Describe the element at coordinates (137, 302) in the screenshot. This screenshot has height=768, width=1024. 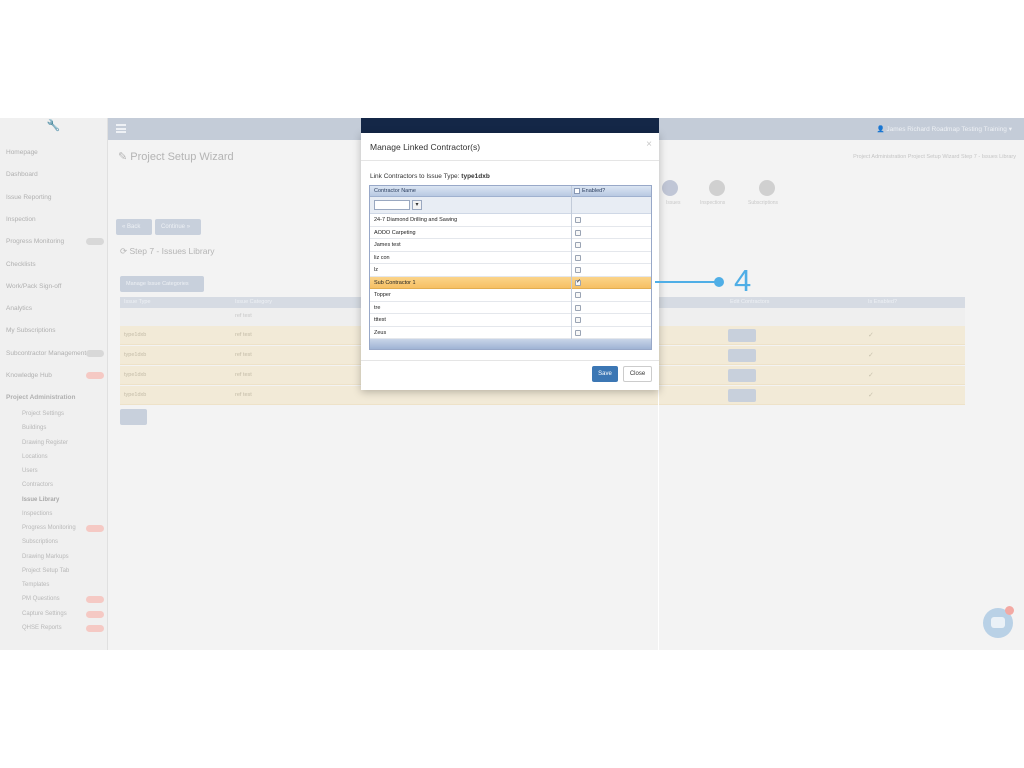
I see `column-header: Issue Type` at that location.